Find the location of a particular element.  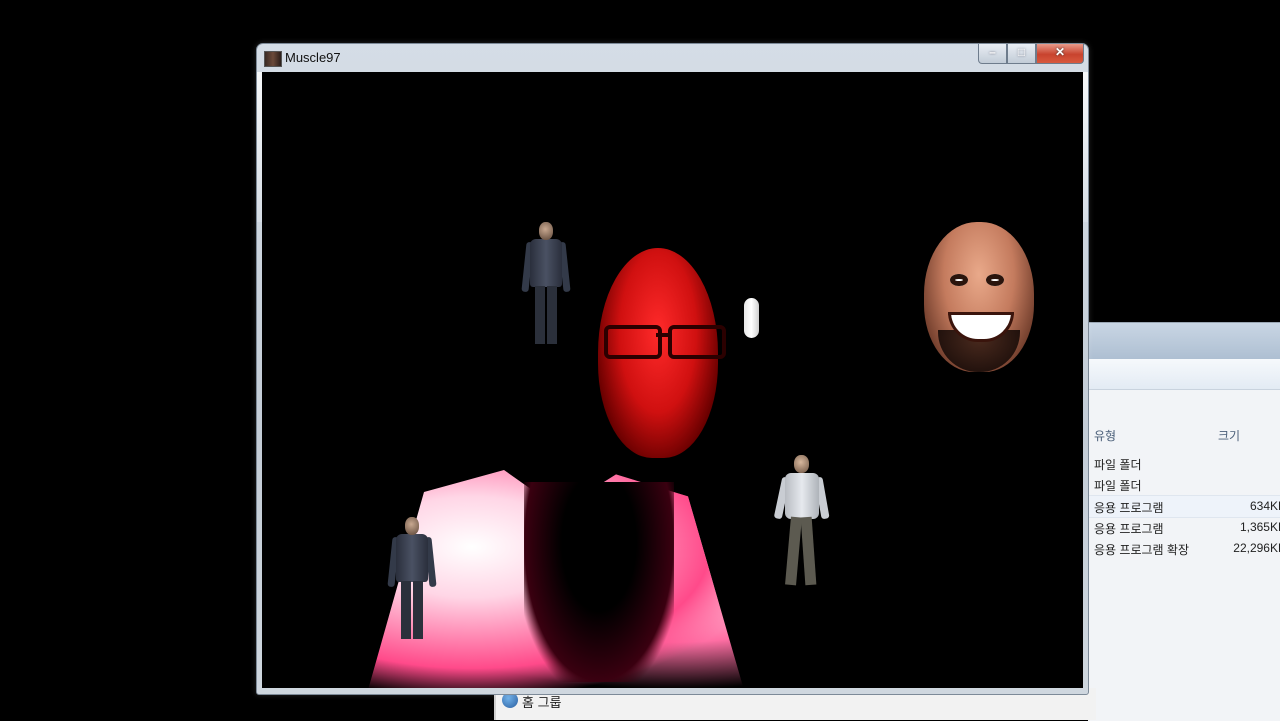

close-icon: ✕ is located at coordinates (1060, 52).